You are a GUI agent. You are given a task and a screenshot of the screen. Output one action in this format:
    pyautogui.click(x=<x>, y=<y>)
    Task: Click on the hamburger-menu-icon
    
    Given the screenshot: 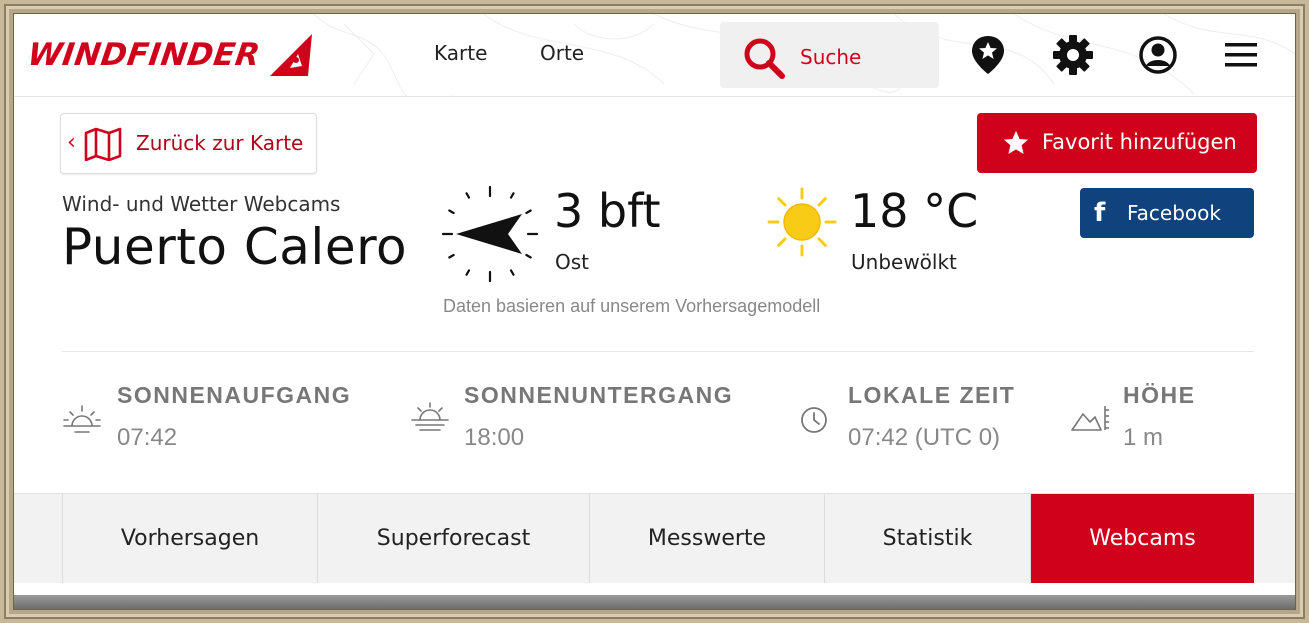 What is the action you would take?
    pyautogui.click(x=1241, y=55)
    